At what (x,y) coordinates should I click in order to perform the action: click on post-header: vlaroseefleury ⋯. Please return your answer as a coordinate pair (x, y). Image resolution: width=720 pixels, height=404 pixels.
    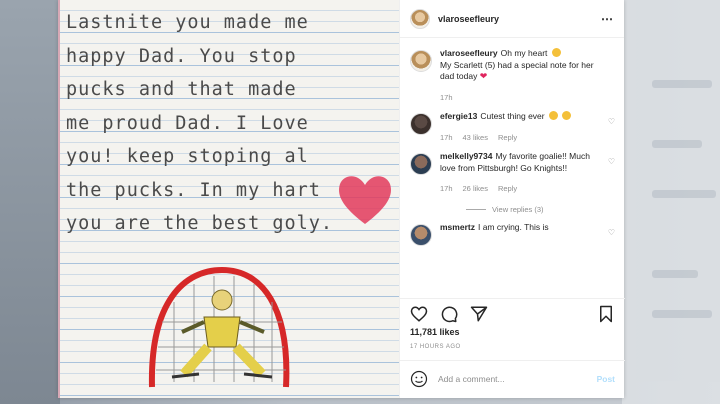
    Looking at the image, I should click on (512, 19).